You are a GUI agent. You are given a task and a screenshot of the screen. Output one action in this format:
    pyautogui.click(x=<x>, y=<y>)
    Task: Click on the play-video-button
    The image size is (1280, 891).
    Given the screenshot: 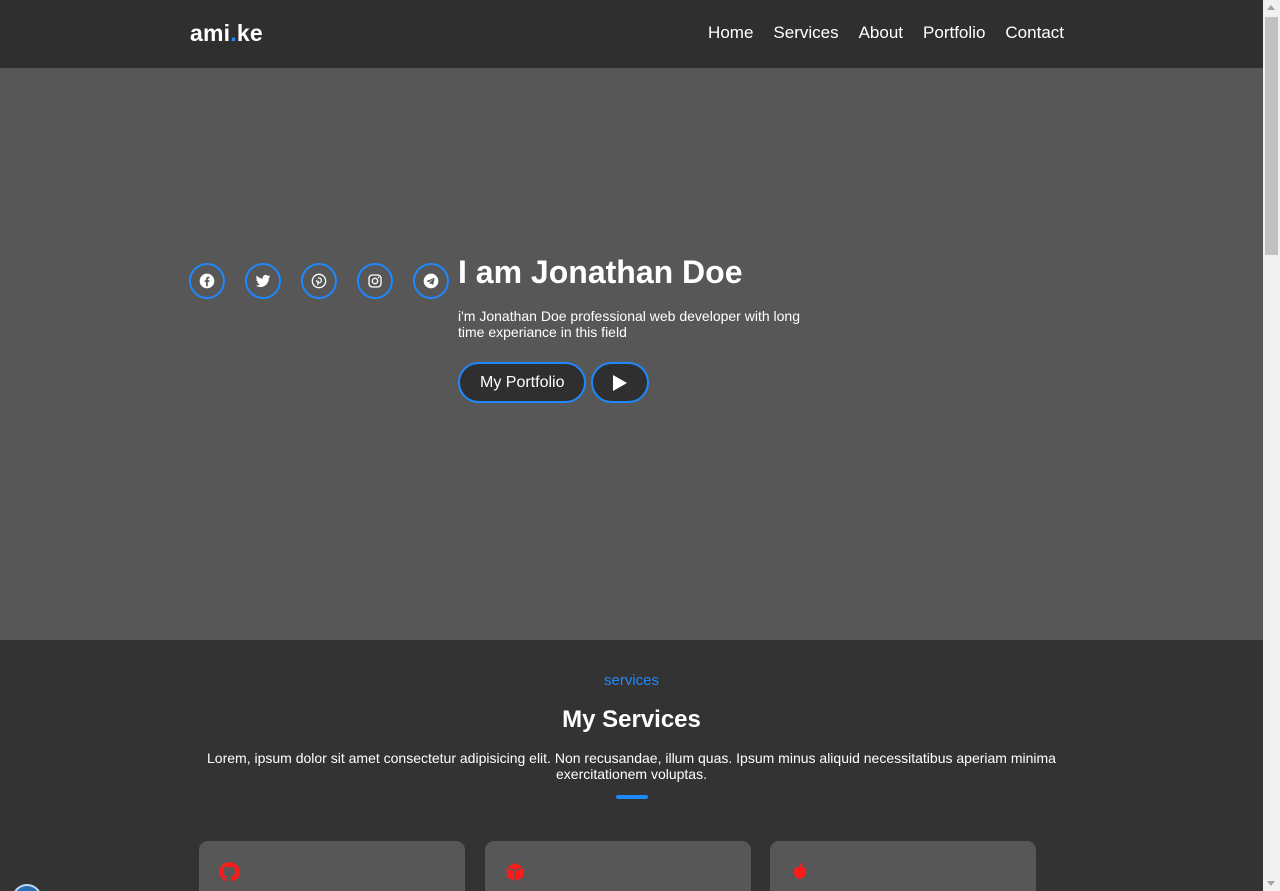 What is the action you would take?
    pyautogui.click(x=620, y=382)
    